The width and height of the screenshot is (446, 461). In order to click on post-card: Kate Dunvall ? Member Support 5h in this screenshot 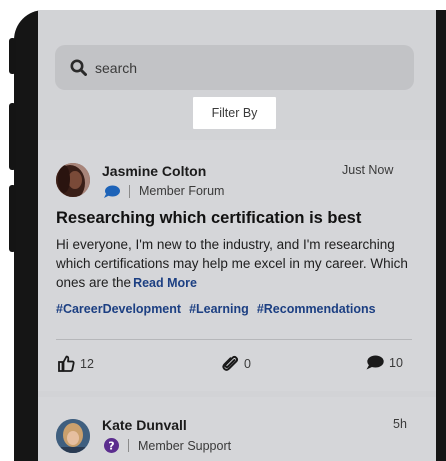, I will do `click(237, 429)`.